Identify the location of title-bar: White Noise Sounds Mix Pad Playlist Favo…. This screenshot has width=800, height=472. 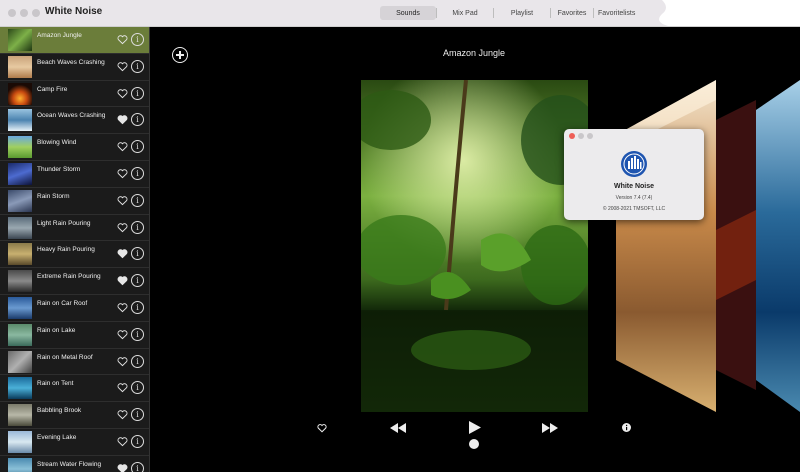
(400, 13).